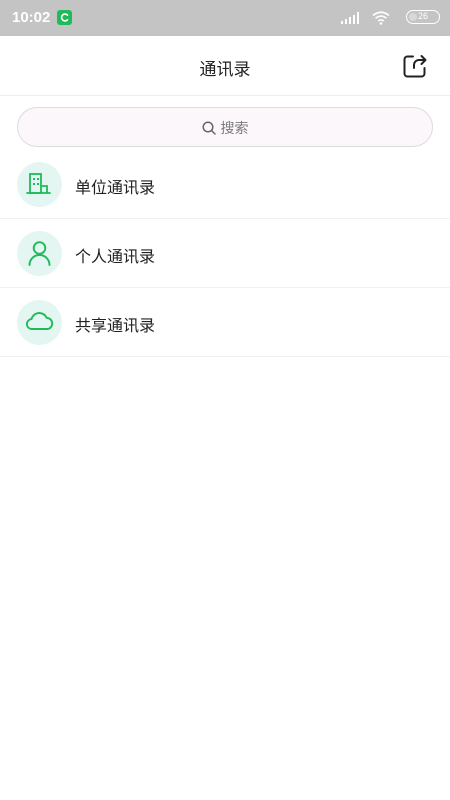 This screenshot has height=800, width=450. What do you see at coordinates (115, 187) in the screenshot?
I see `list-item-label: 单位通讯录` at bounding box center [115, 187].